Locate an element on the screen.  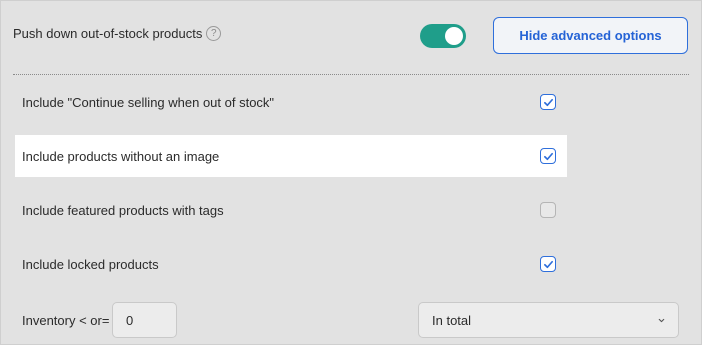
option-label: Include featured products with tags is located at coordinates (123, 210).